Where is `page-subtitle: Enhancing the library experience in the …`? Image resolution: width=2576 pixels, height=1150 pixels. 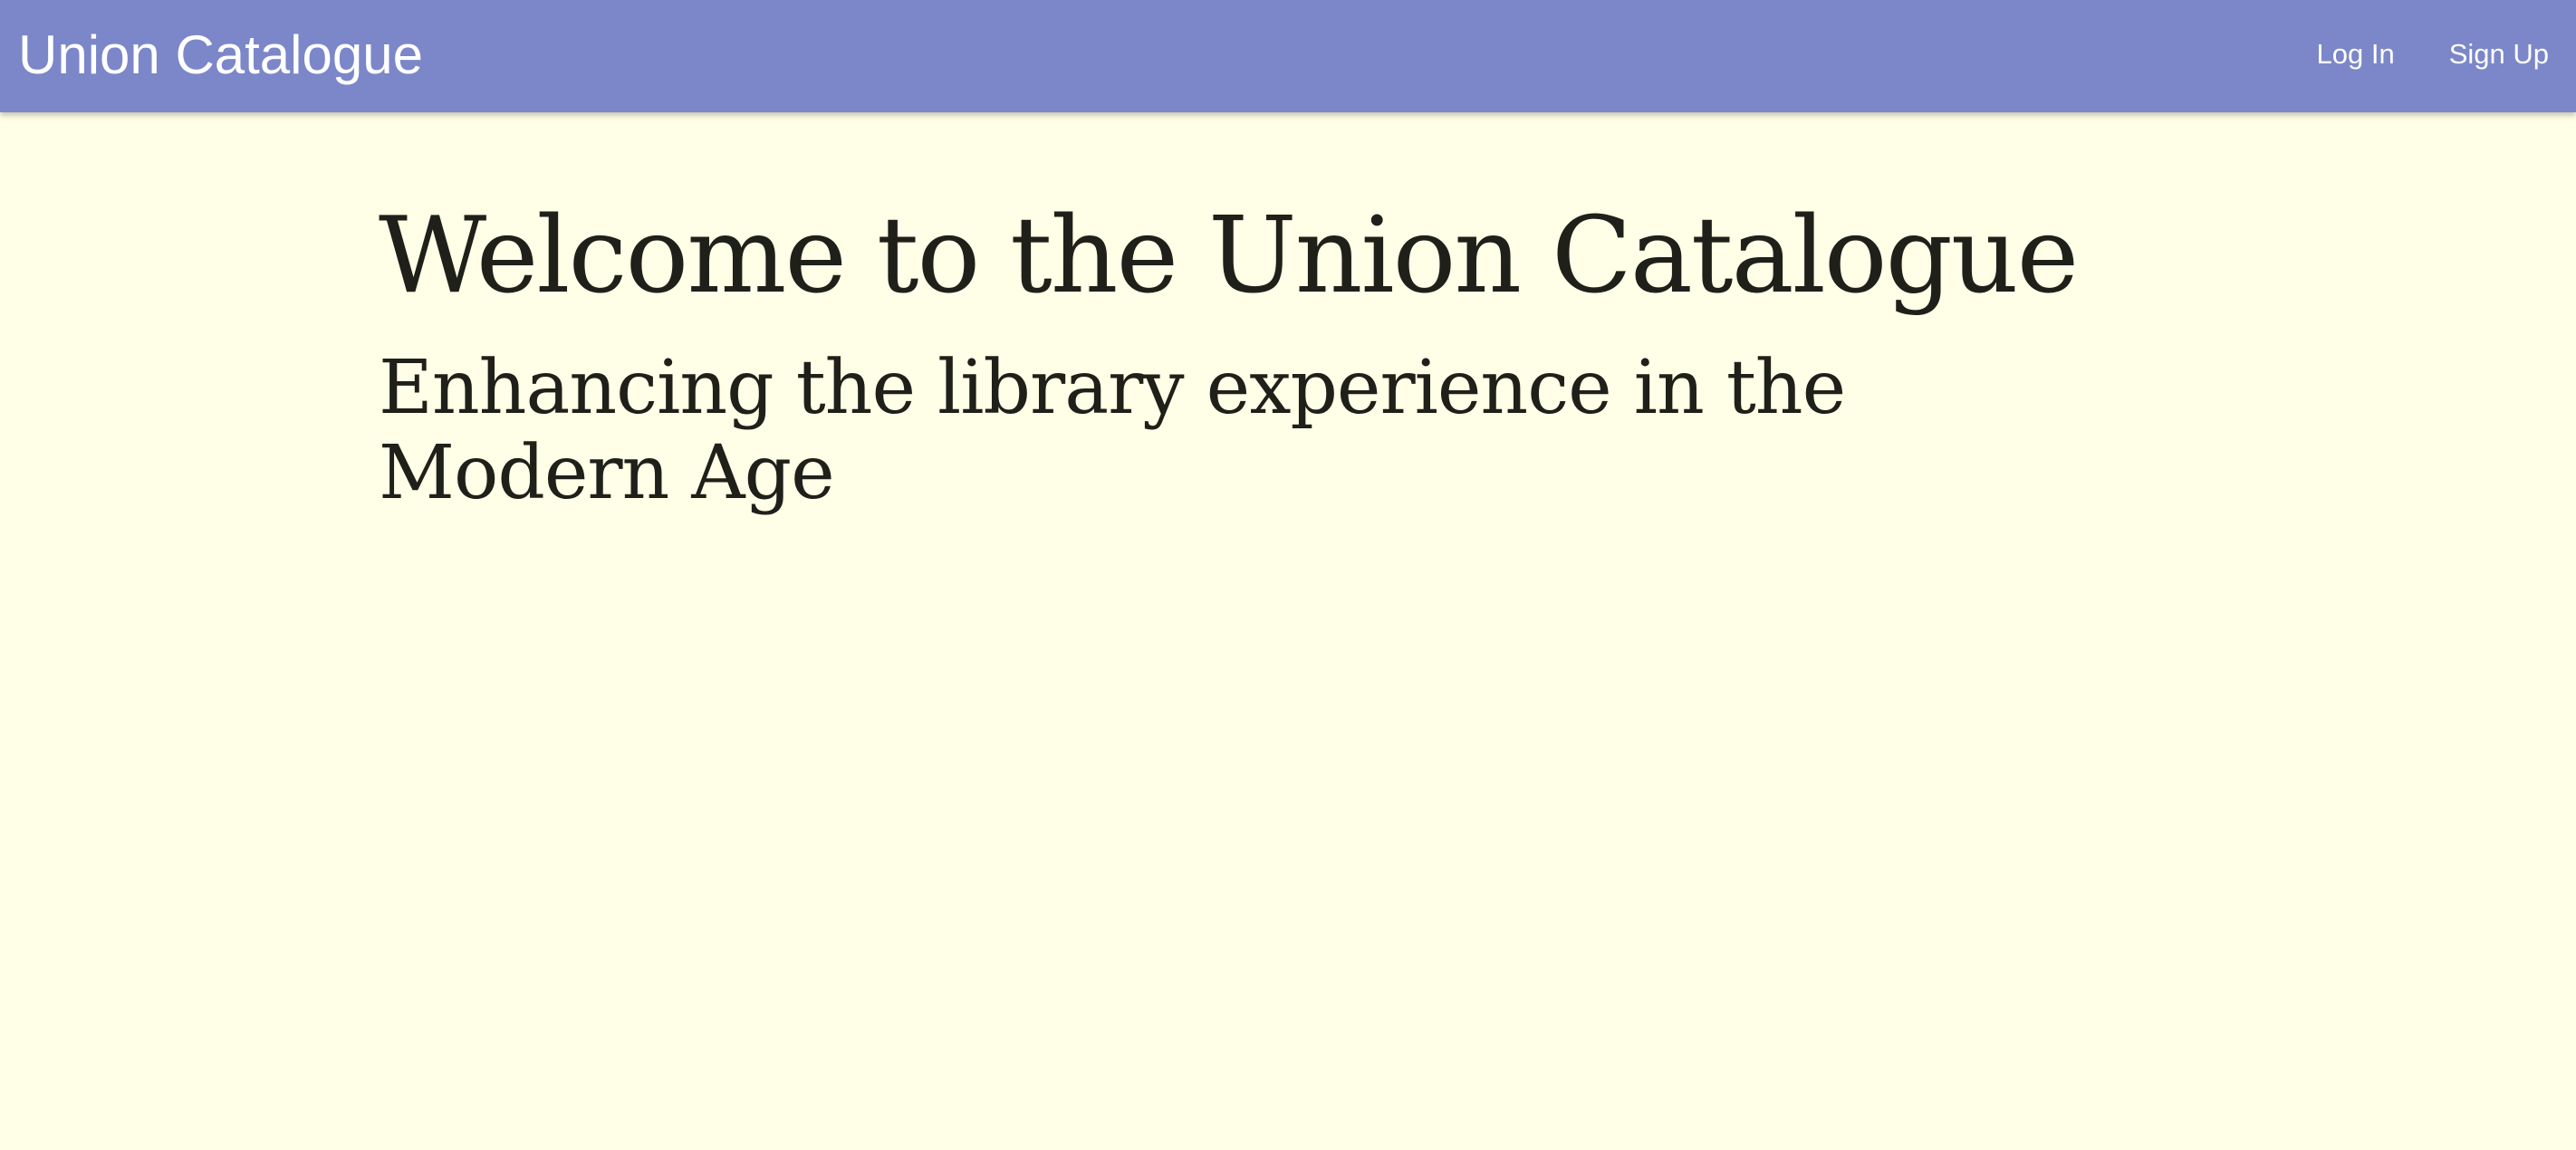
page-subtitle: Enhancing the library experience in the … is located at coordinates (1112, 430).